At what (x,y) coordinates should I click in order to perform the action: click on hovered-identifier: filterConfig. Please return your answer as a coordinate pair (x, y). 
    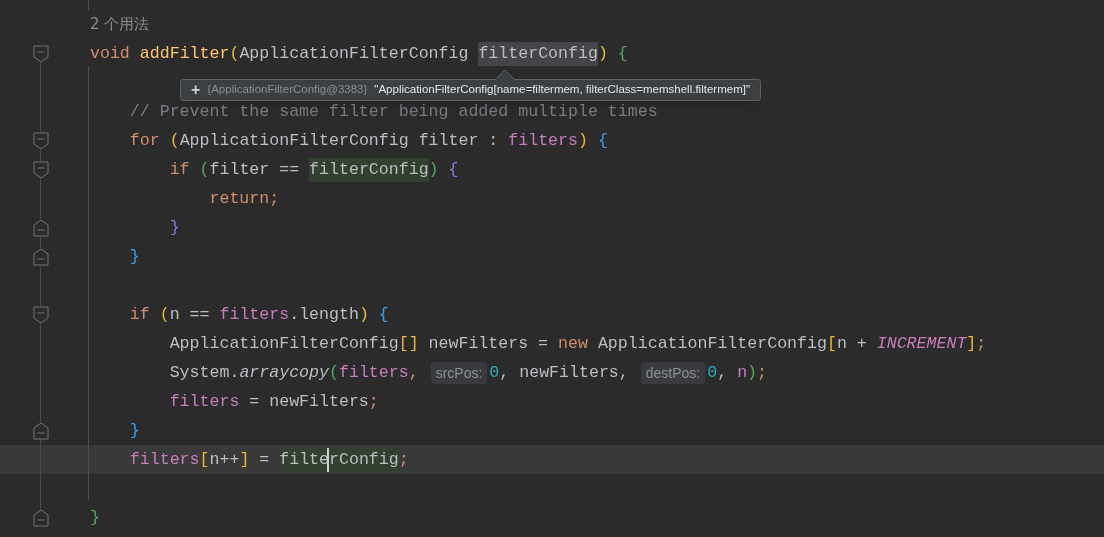
    Looking at the image, I should click on (538, 53).